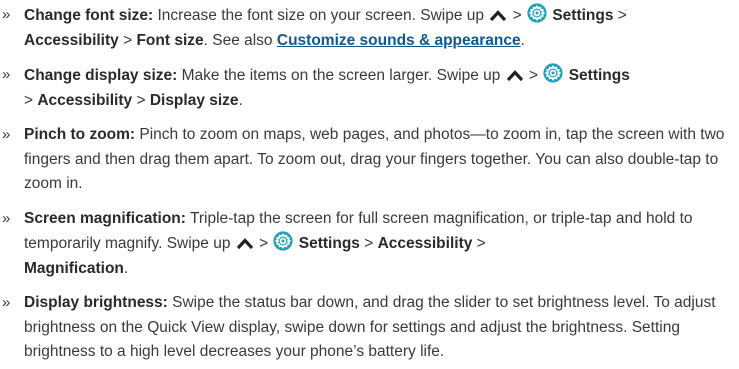 The image size is (739, 369). Describe the element at coordinates (170, 40) in the screenshot. I see `font-size-label: Font size` at that location.